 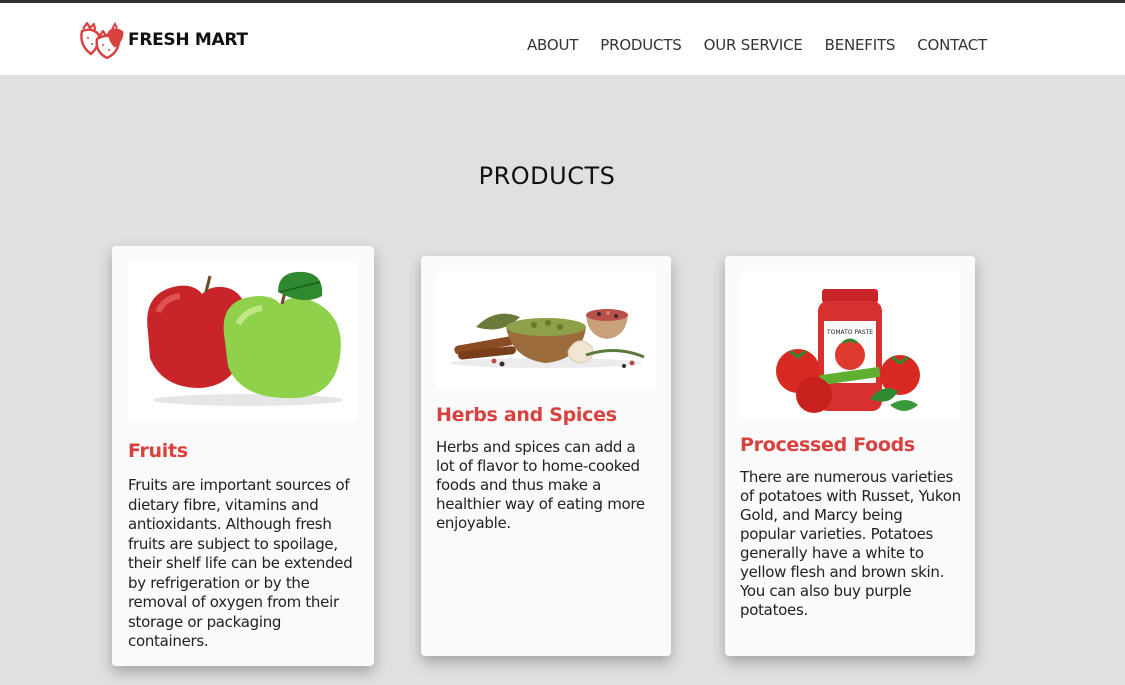 What do you see at coordinates (102, 40) in the screenshot?
I see `strawberry-icon` at bounding box center [102, 40].